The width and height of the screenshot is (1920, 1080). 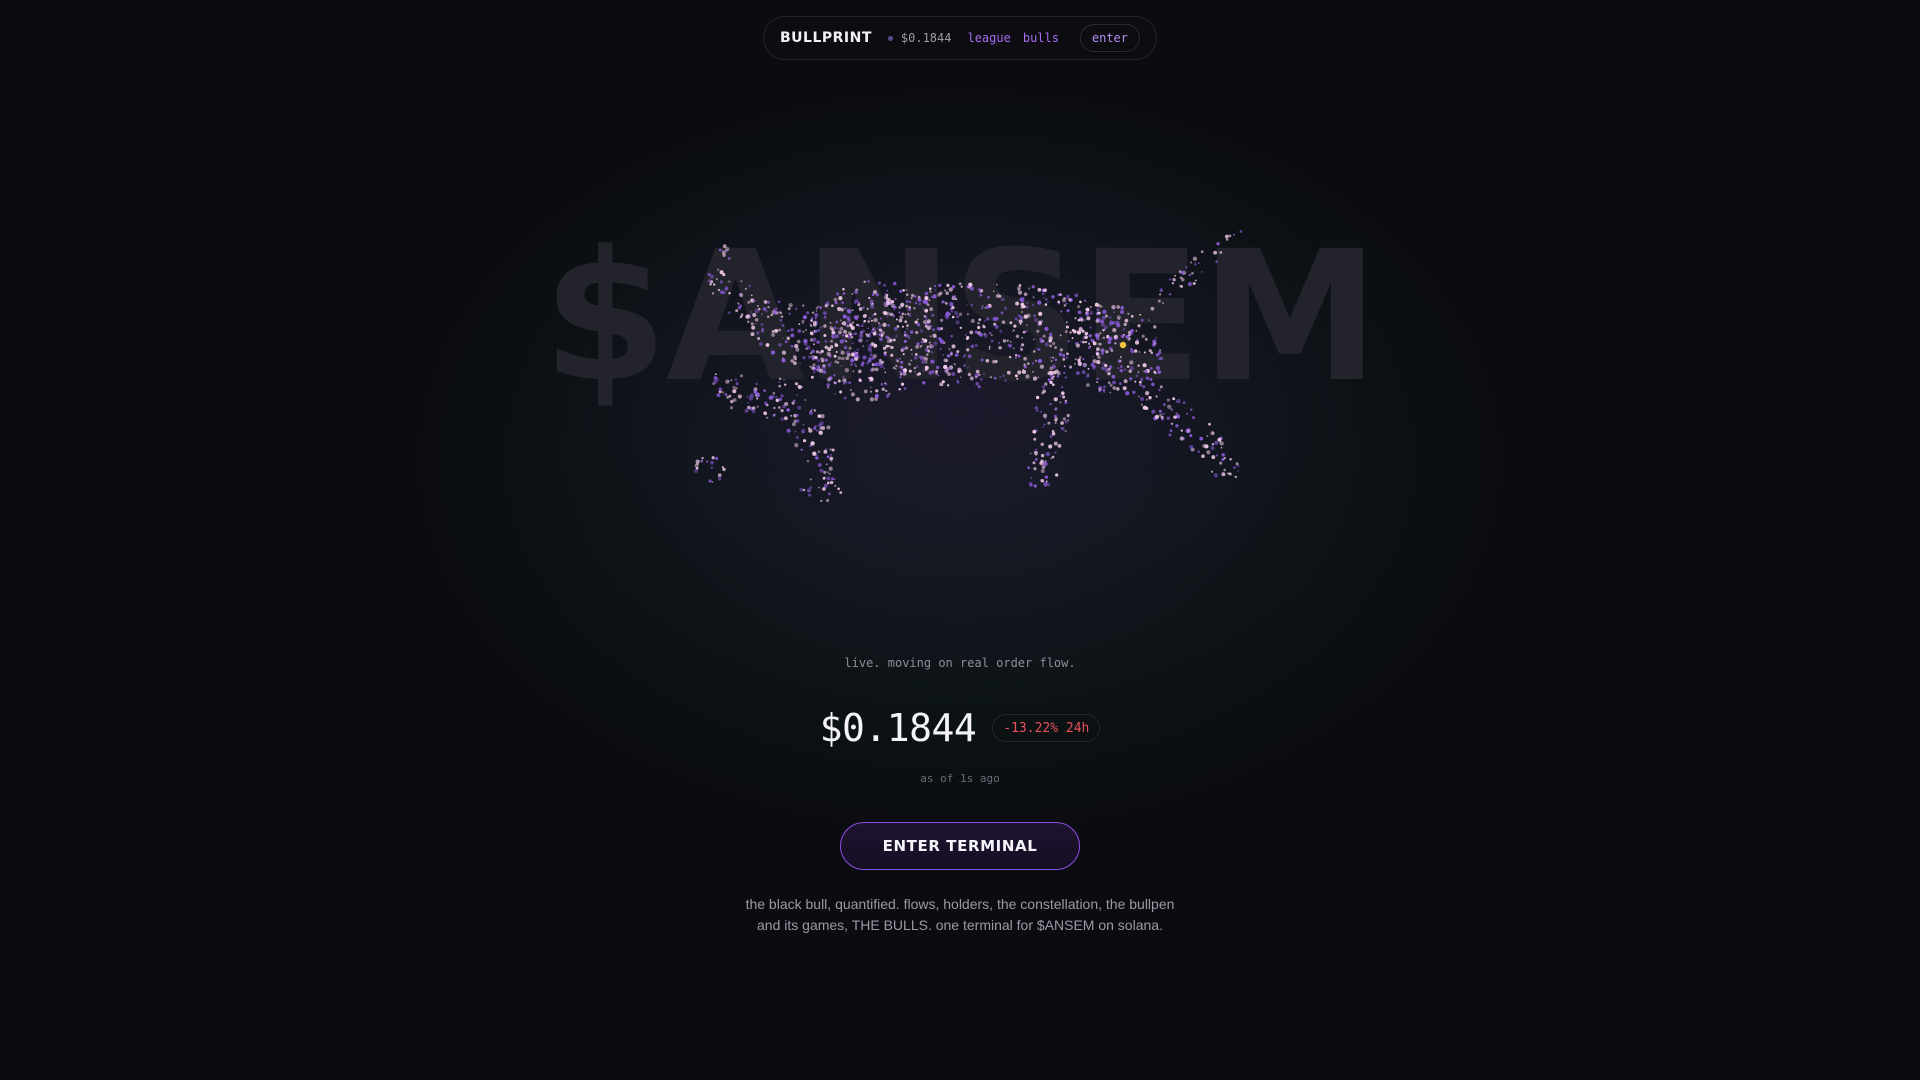 I want to click on nav-enter-button: enter, so click(x=1109, y=38).